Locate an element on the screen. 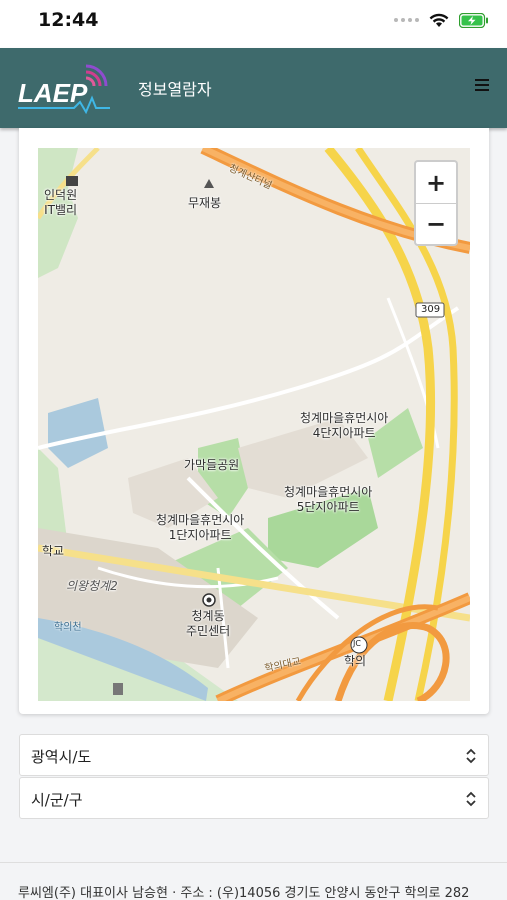  status-time: 12:44 is located at coordinates (68, 20).